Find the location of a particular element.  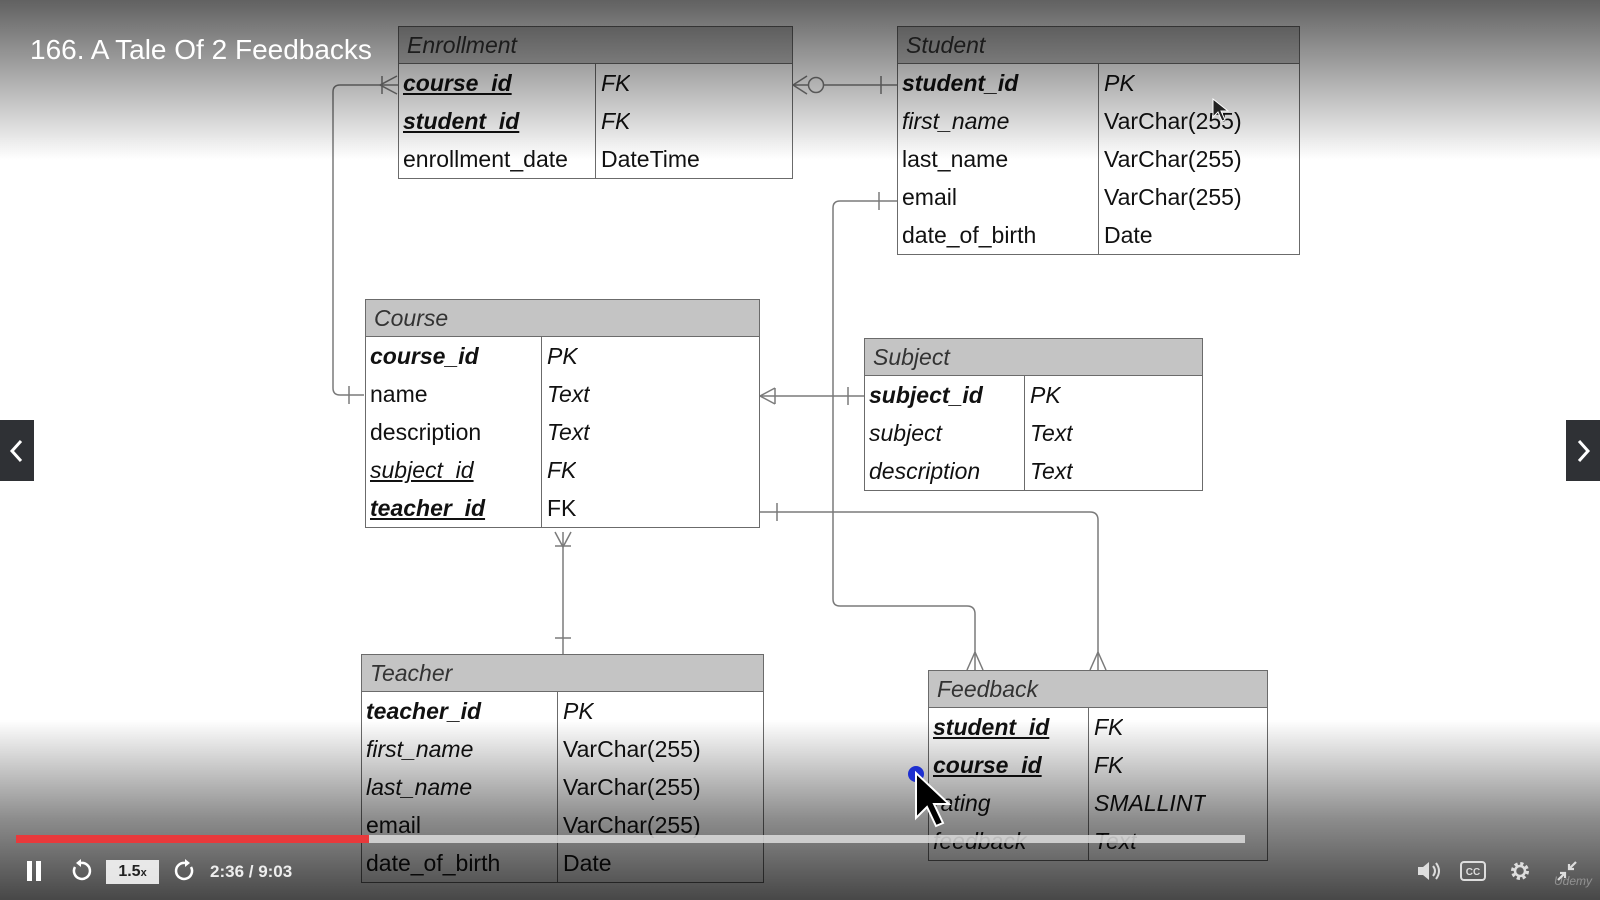

rewind-icon is located at coordinates (82, 870).